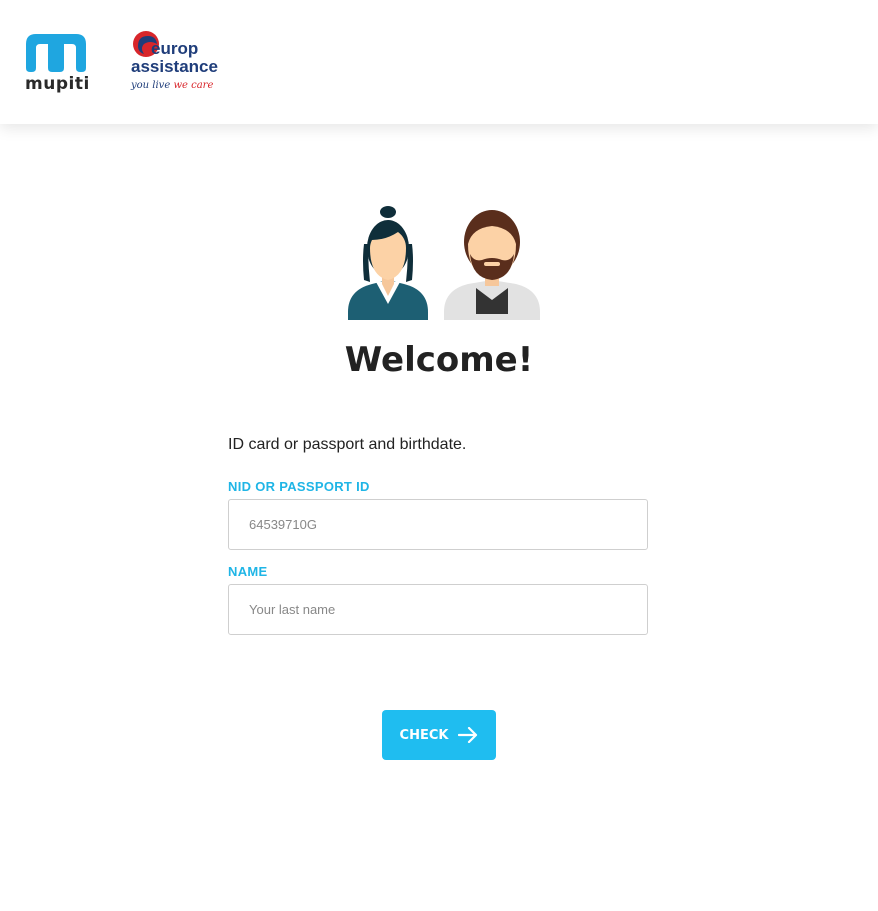 Image resolution: width=878 pixels, height=911 pixels. I want to click on man-avatar-icon, so click(492, 265).